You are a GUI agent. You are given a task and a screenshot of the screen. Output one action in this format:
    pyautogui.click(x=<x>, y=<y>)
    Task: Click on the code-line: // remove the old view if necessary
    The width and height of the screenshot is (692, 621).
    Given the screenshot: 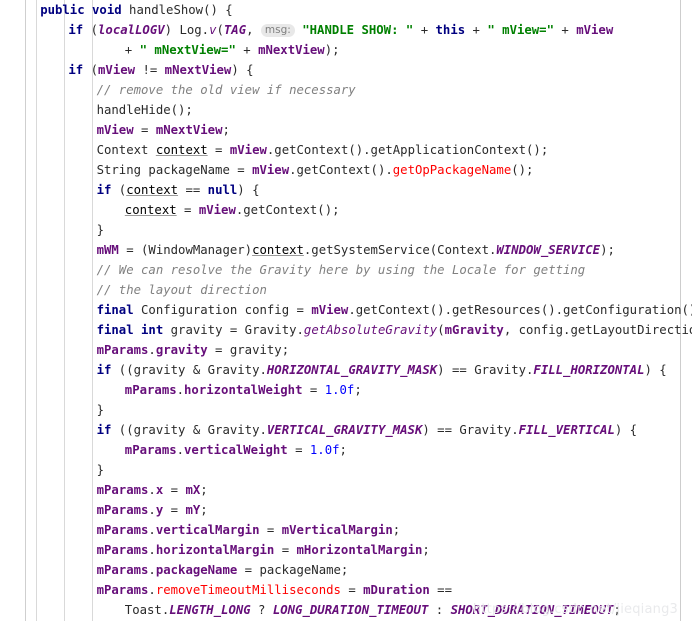 What is the action you would take?
    pyautogui.click(x=346, y=90)
    